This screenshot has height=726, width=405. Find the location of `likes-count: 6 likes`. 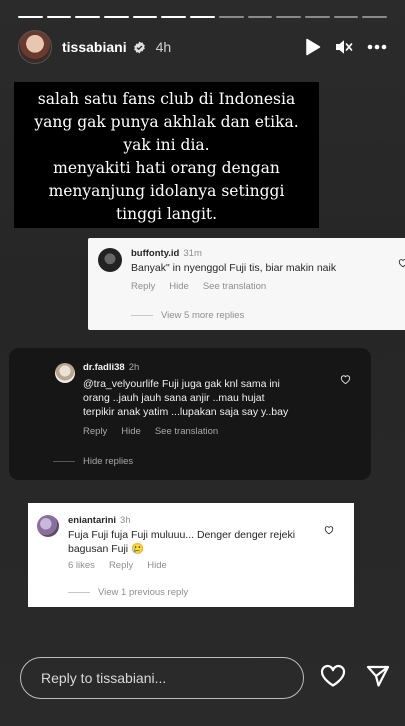

likes-count: 6 likes is located at coordinates (81, 565).